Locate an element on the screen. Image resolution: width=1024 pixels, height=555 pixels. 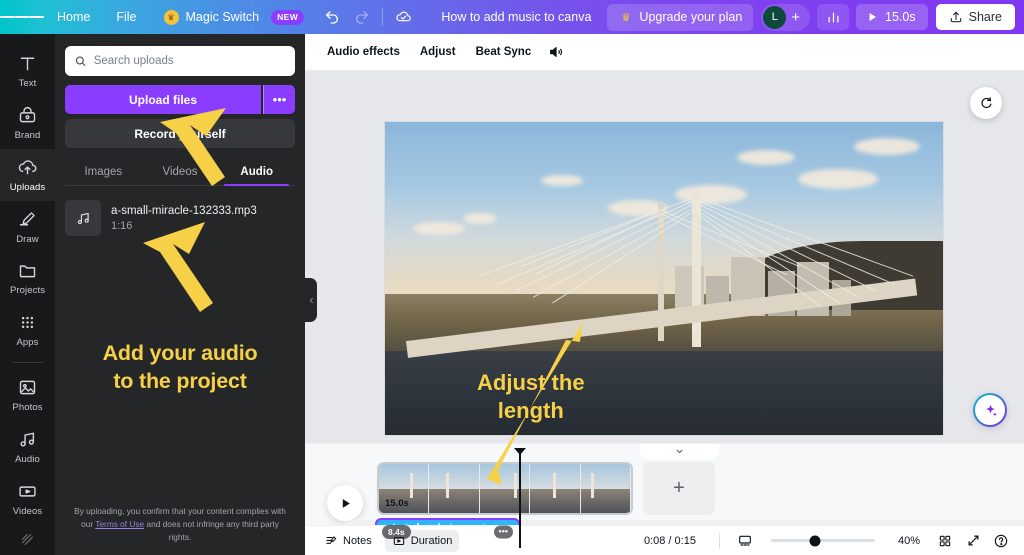
sidebar-item-more is located at coordinates (27, 540).